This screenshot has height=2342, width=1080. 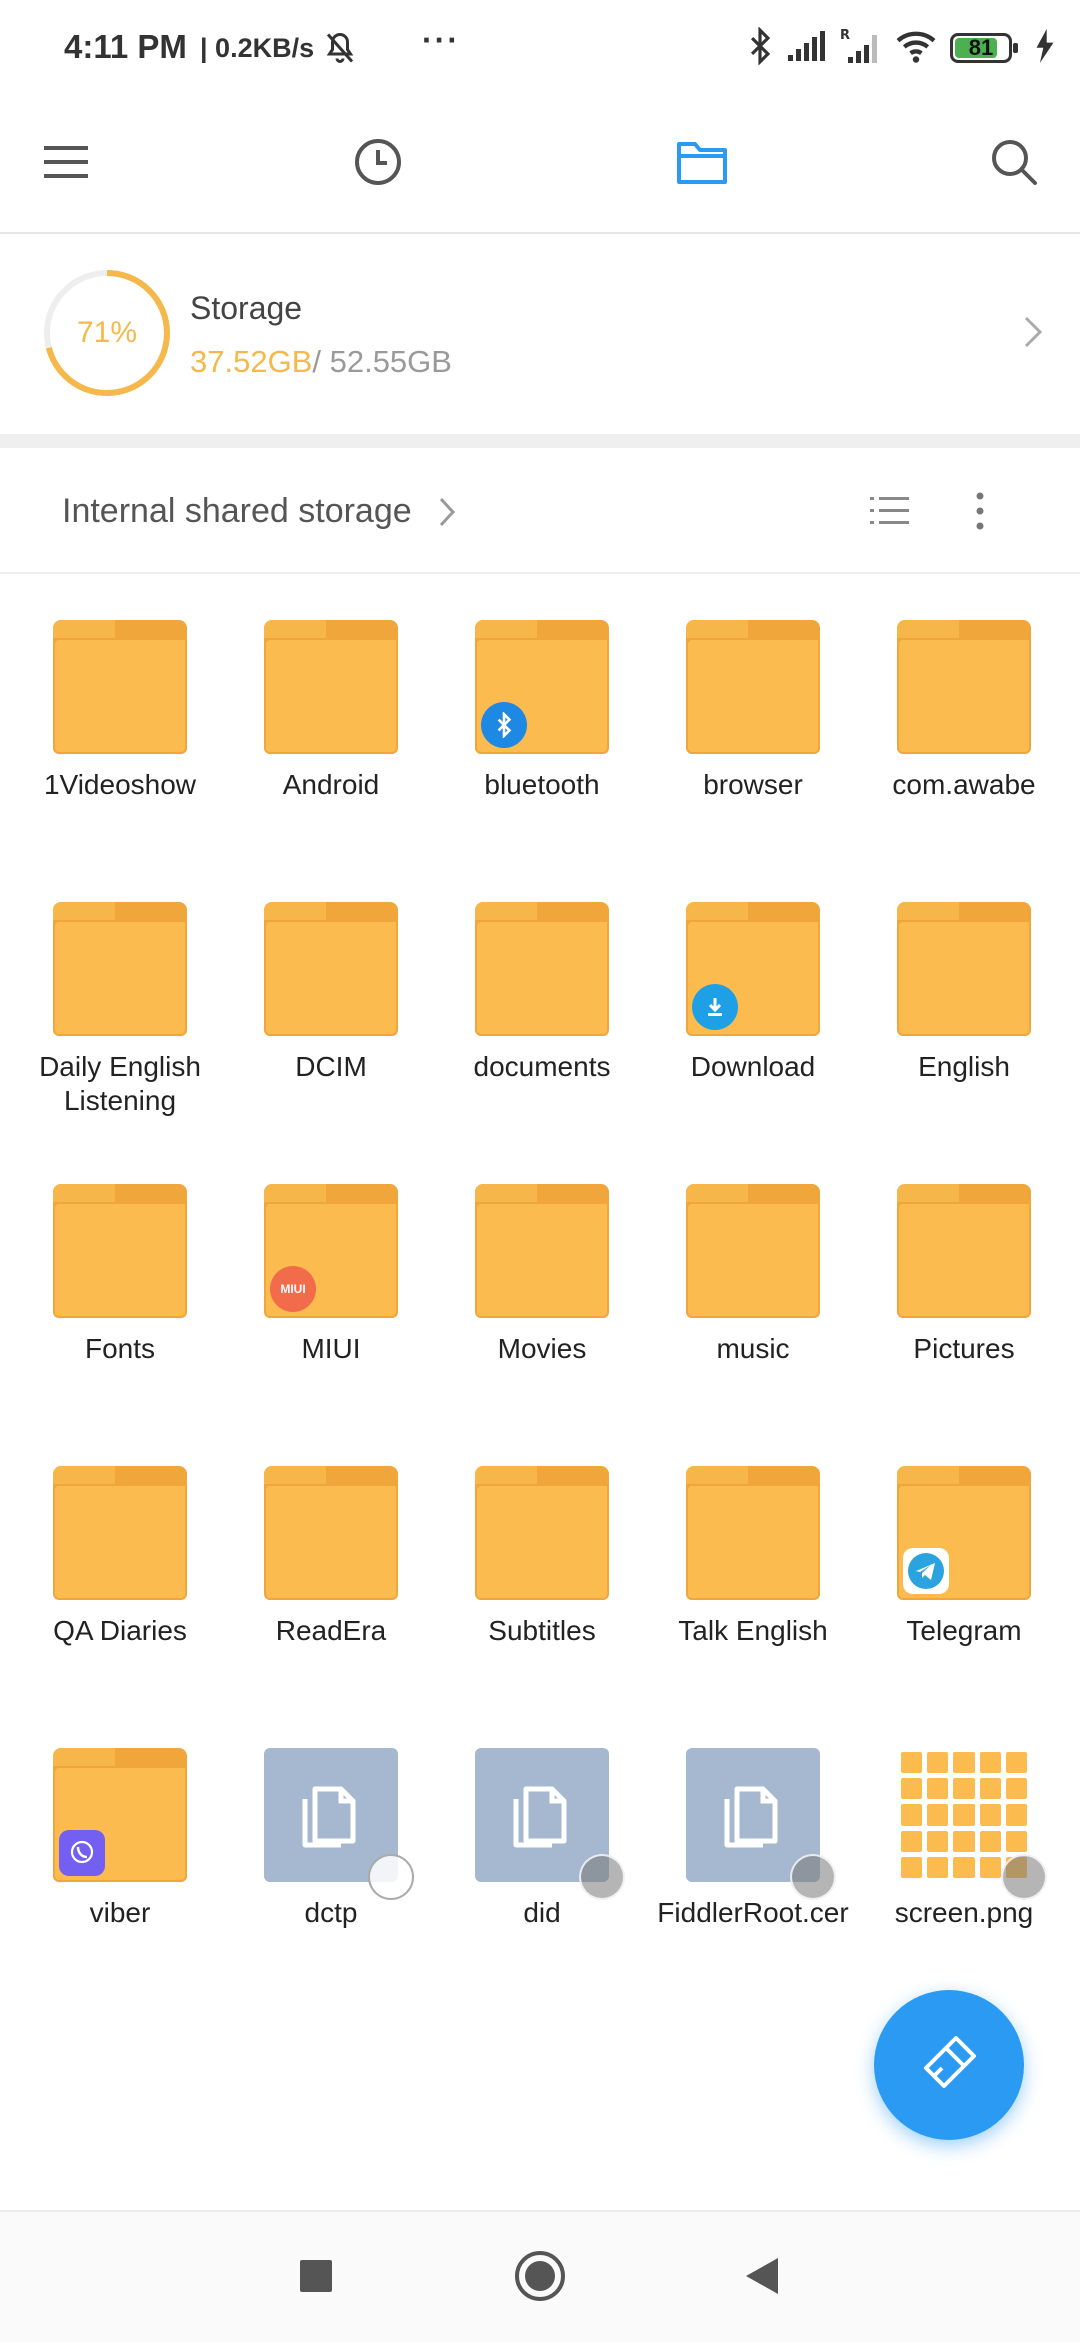 What do you see at coordinates (441, 40) in the screenshot?
I see `more-notifications: ···` at bounding box center [441, 40].